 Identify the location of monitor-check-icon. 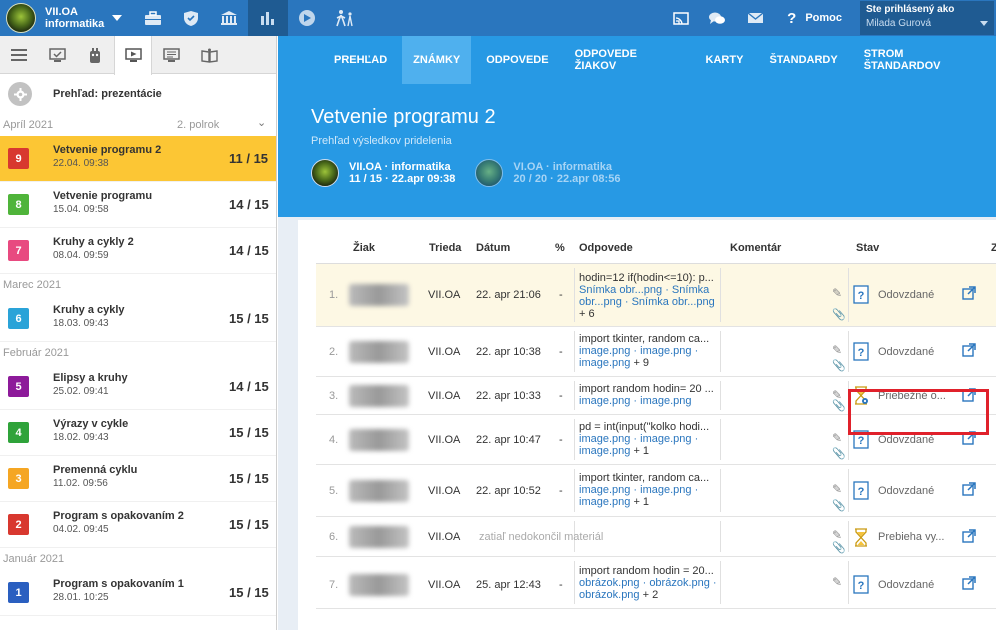
(57, 55).